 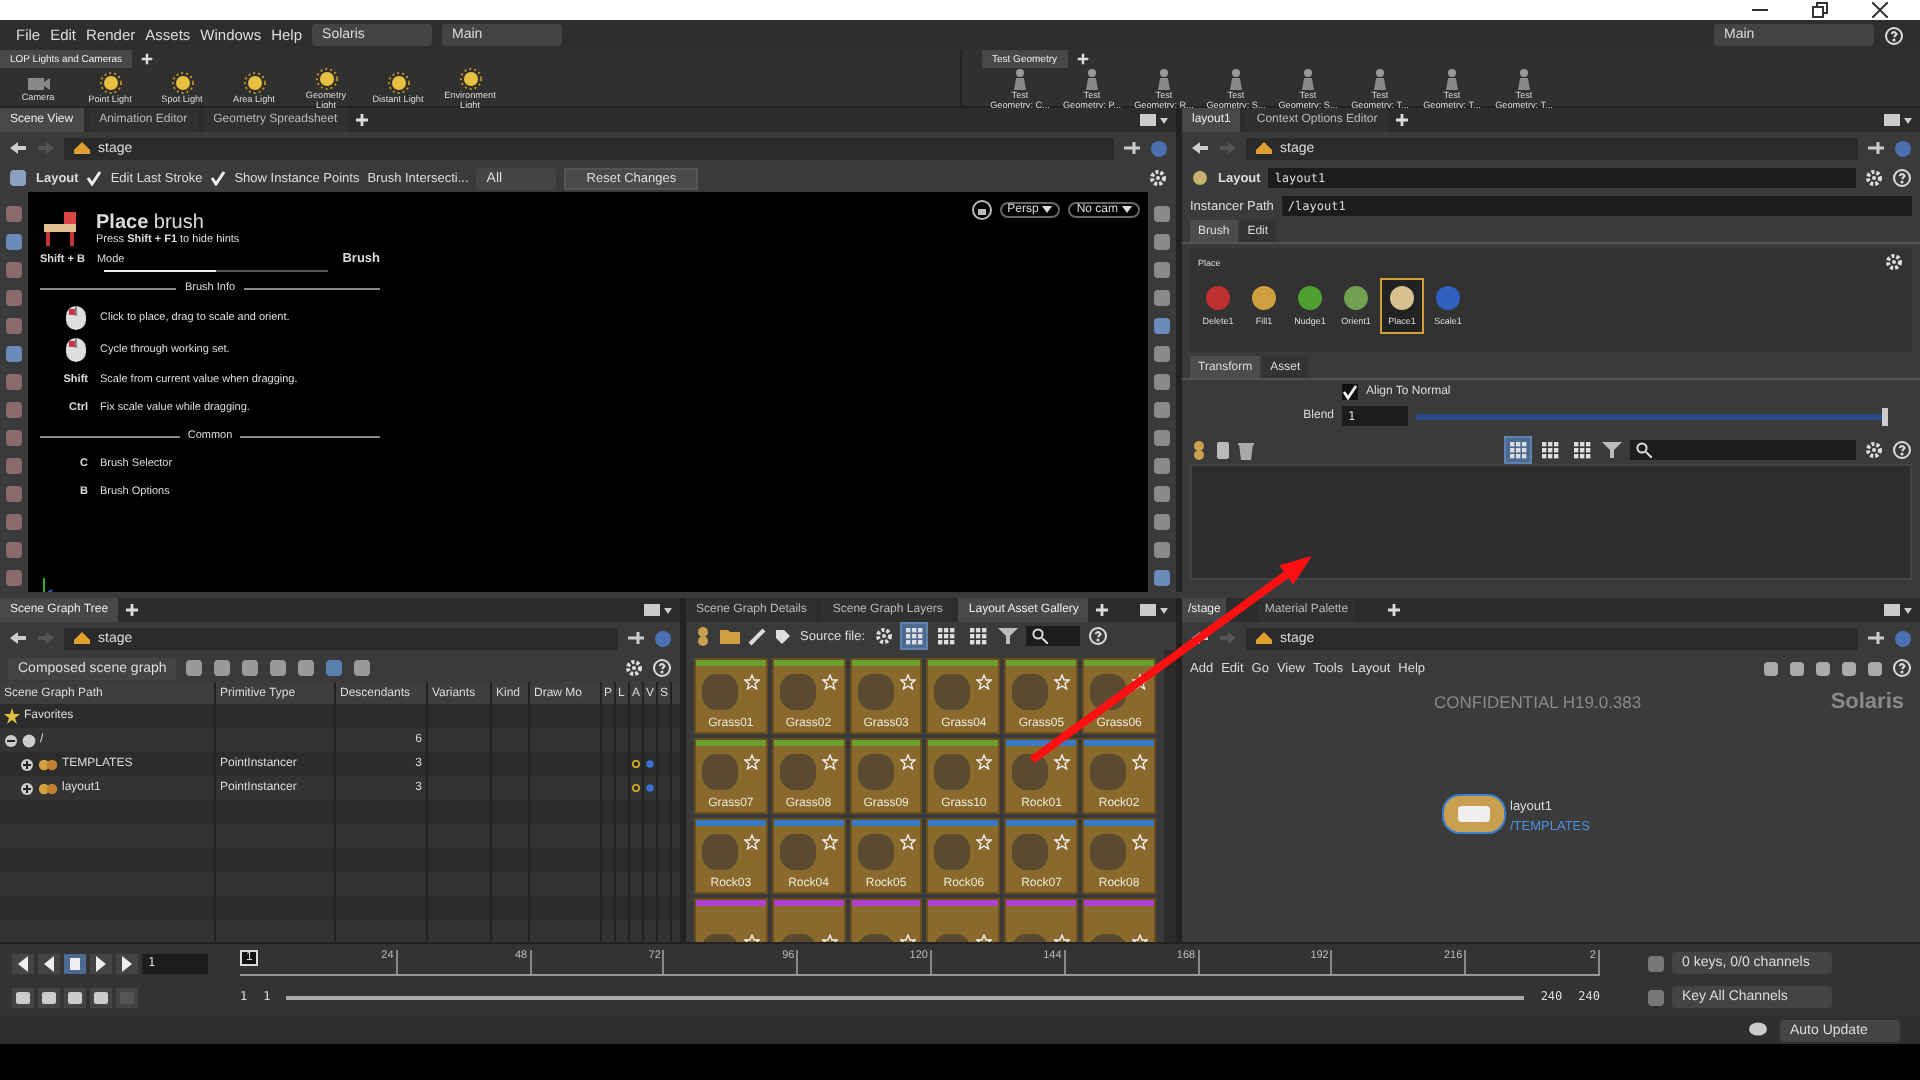 I want to click on camera-icon, so click(x=38, y=83).